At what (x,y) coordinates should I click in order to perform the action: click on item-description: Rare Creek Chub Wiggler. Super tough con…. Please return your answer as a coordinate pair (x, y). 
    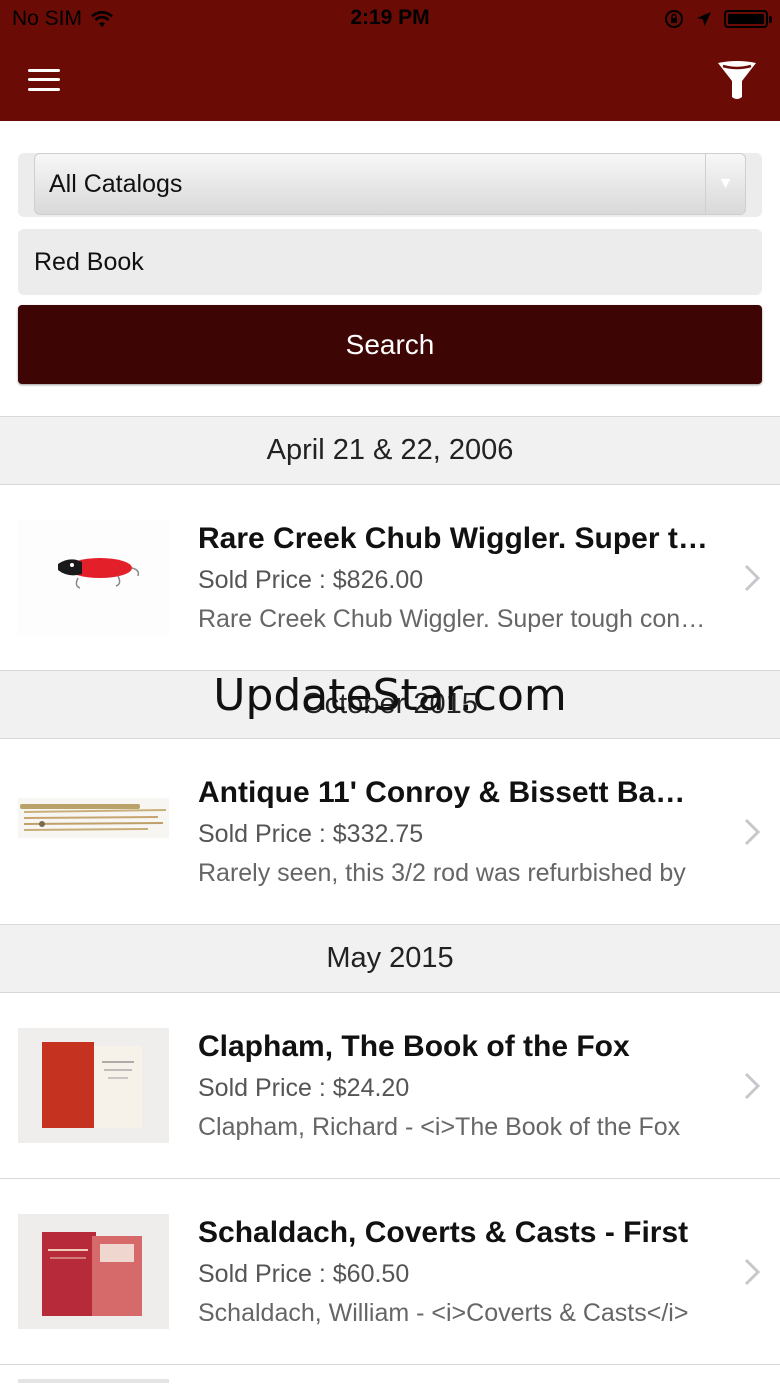
    Looking at the image, I should click on (453, 618).